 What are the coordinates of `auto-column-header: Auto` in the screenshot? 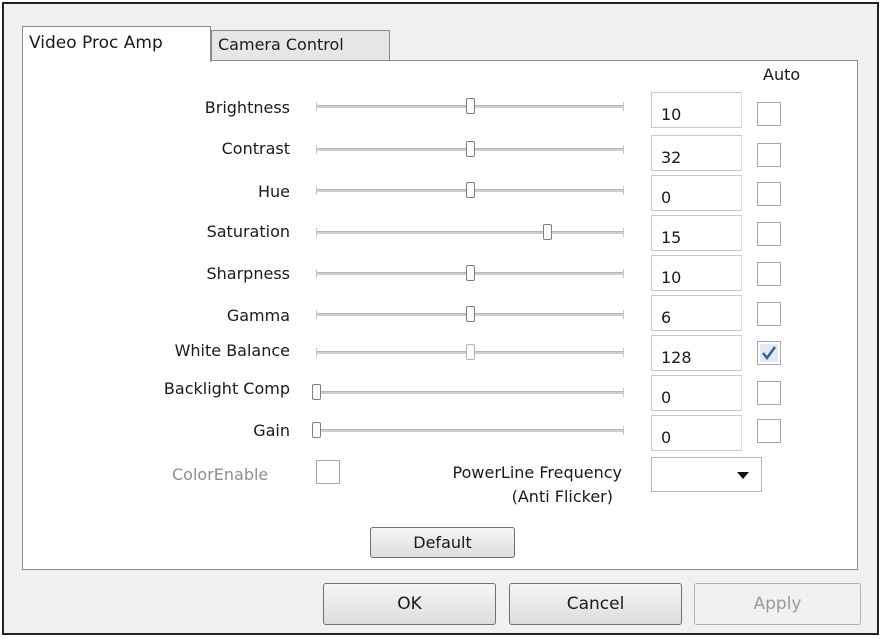 It's located at (782, 74).